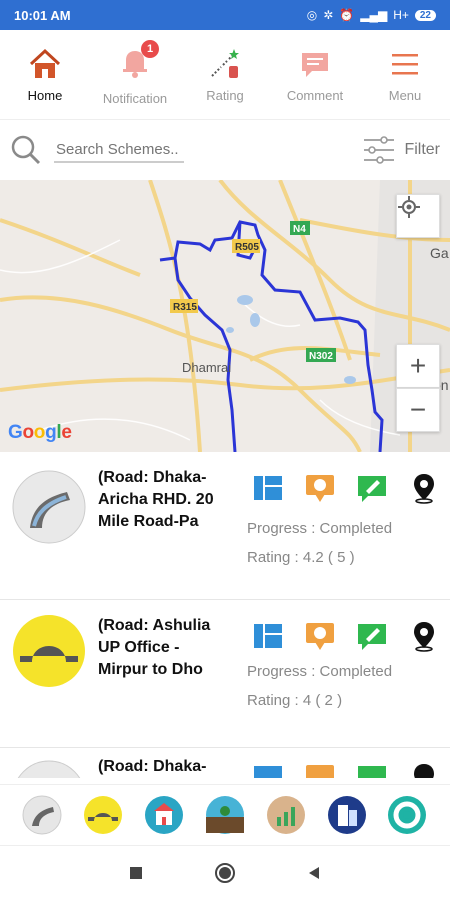 The width and height of the screenshot is (450, 900). I want to click on scheme-title: (Road: Dhaka-, so click(165, 767).